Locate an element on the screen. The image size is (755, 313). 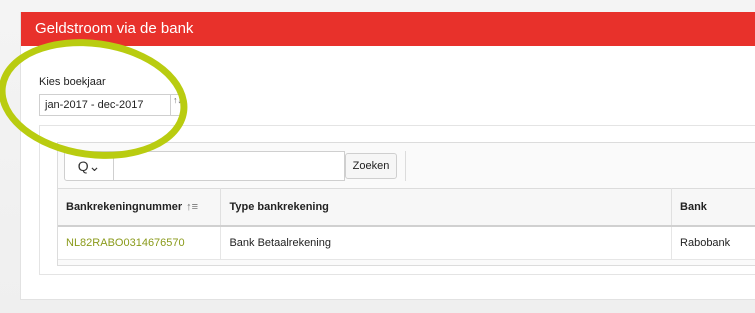
column-header-account-number: Bankrekeningnummer ↑≡ is located at coordinates (140, 207).